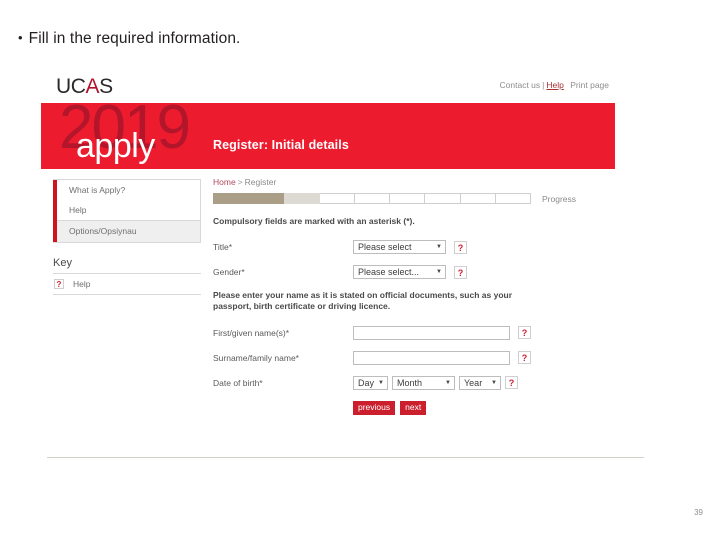 The image size is (720, 540). I want to click on field-row-gender: Gender* Please select... ▼ ?, so click(409, 272).